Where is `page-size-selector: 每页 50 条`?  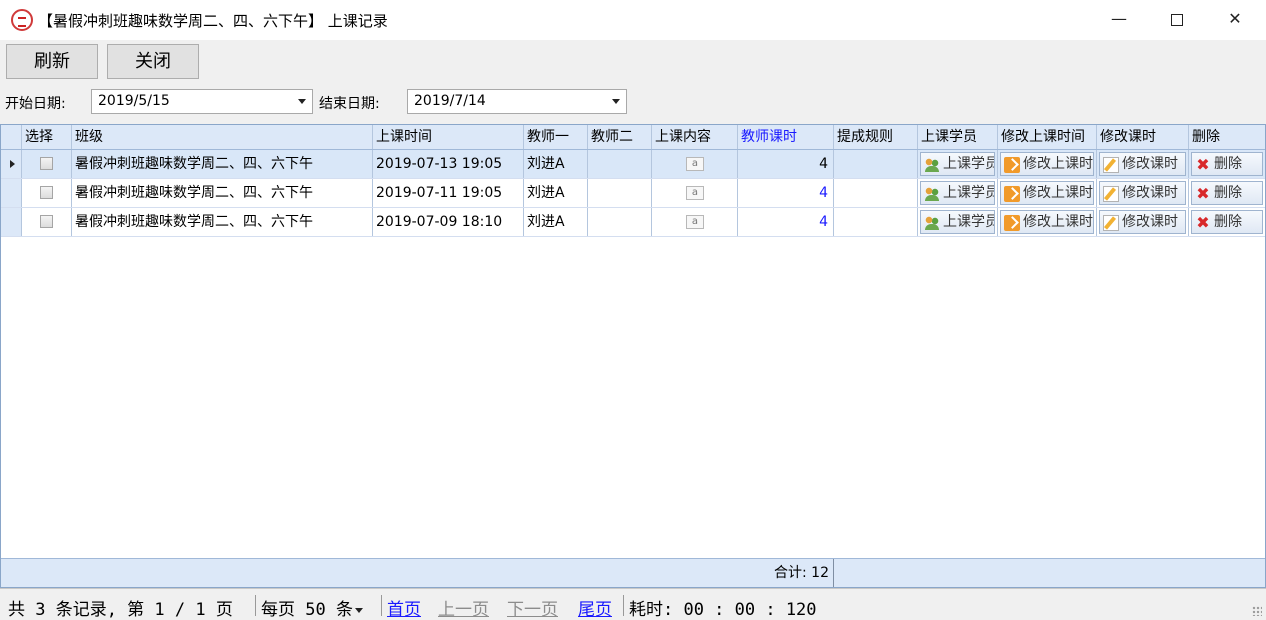
page-size-selector: 每页 50 条 is located at coordinates (312, 607).